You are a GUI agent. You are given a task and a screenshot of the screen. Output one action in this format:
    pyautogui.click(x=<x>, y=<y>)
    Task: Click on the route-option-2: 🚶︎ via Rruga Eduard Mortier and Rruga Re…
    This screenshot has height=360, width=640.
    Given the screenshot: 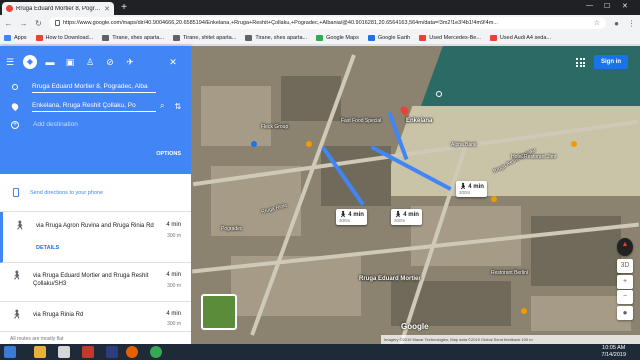 What is the action you would take?
    pyautogui.click(x=95, y=282)
    